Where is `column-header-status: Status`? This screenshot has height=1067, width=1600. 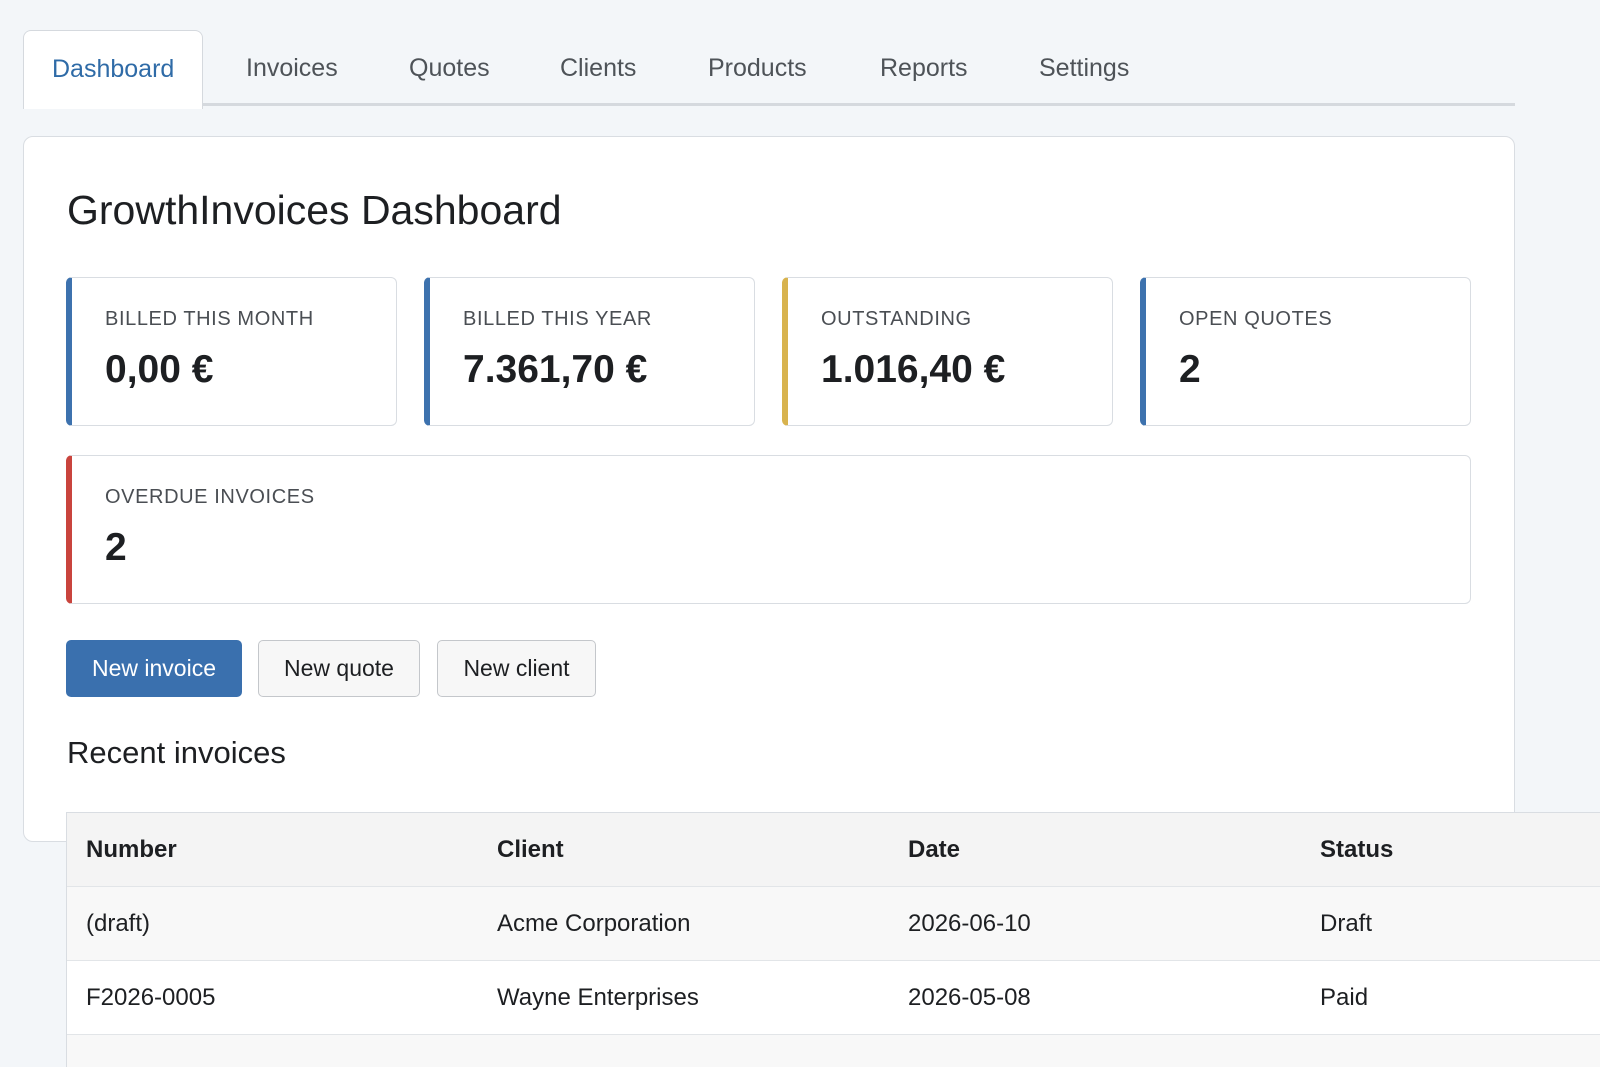
column-header-status: Status is located at coordinates (1356, 849).